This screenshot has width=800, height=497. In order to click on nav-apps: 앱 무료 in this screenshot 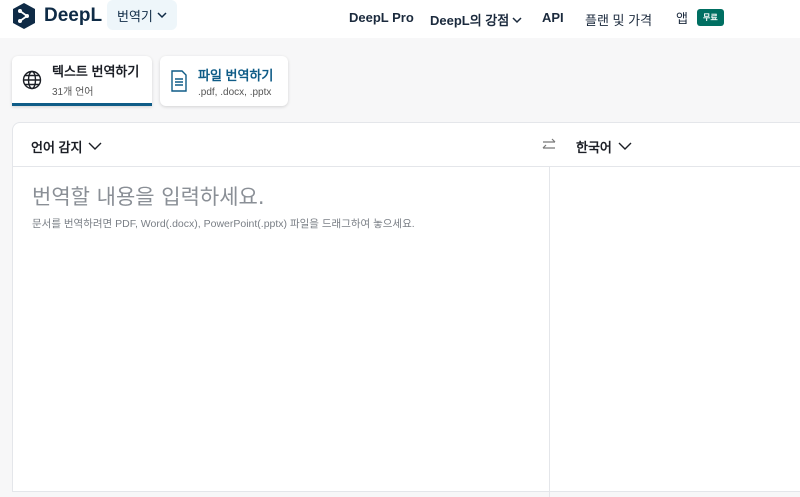, I will do `click(700, 17)`.